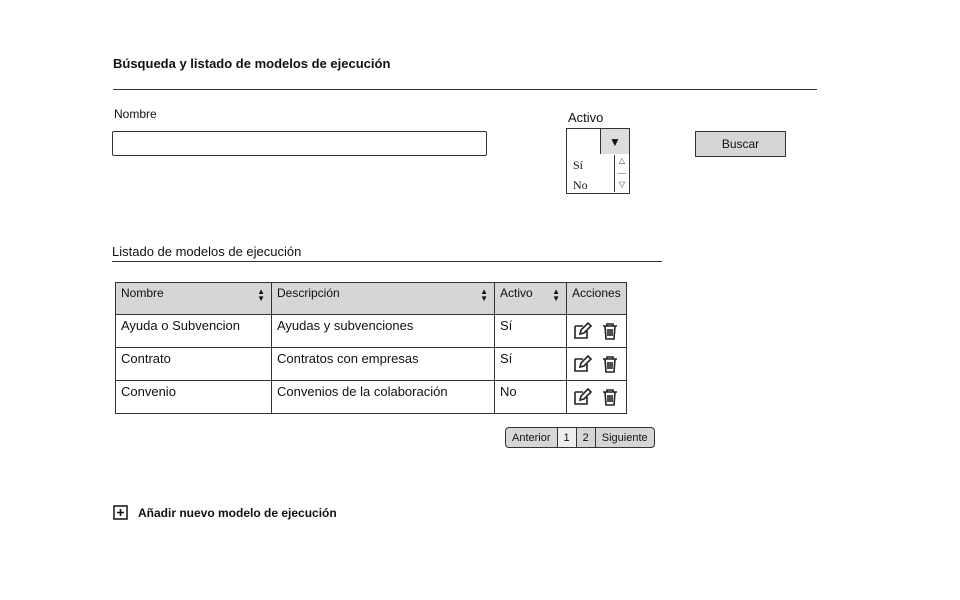  Describe the element at coordinates (614, 141) in the screenshot. I see `chevron-down-icon: ▼` at that location.